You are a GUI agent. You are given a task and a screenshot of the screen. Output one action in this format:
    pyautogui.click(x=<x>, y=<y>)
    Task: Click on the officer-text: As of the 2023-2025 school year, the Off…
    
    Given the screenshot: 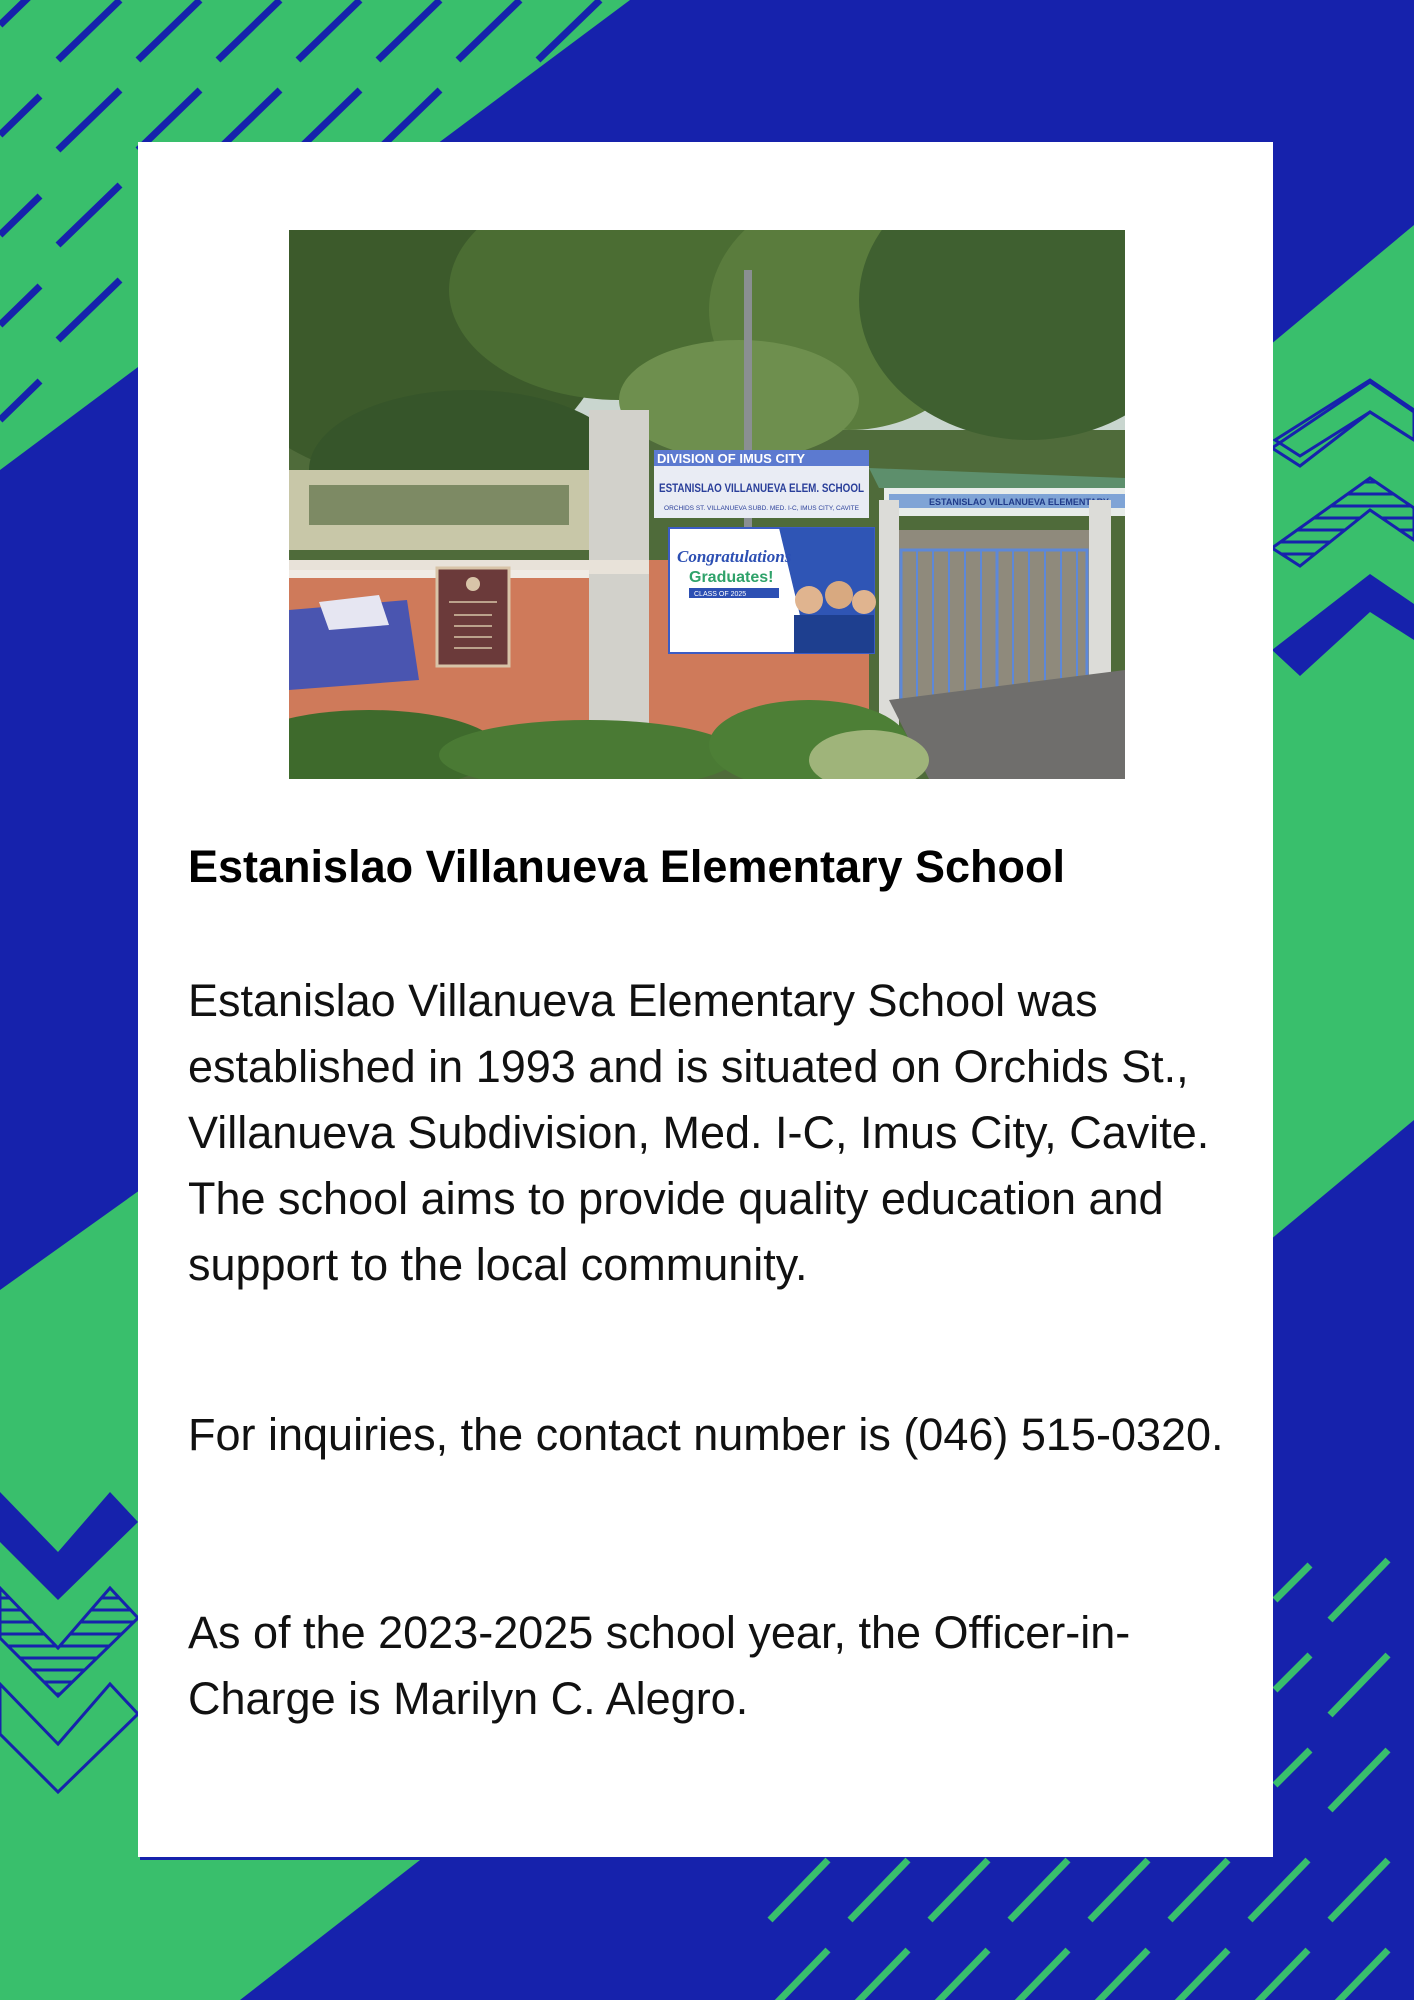 What is the action you would take?
    pyautogui.click(x=659, y=1665)
    